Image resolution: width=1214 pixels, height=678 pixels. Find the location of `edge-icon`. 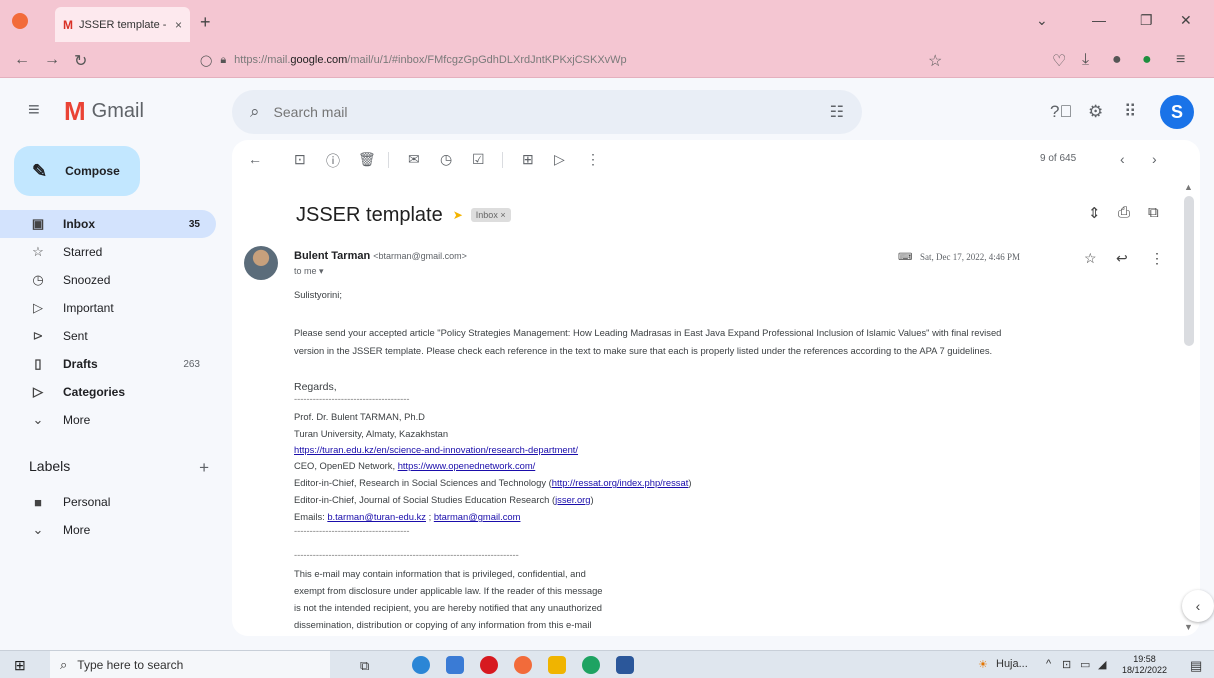

edge-icon is located at coordinates (421, 665).